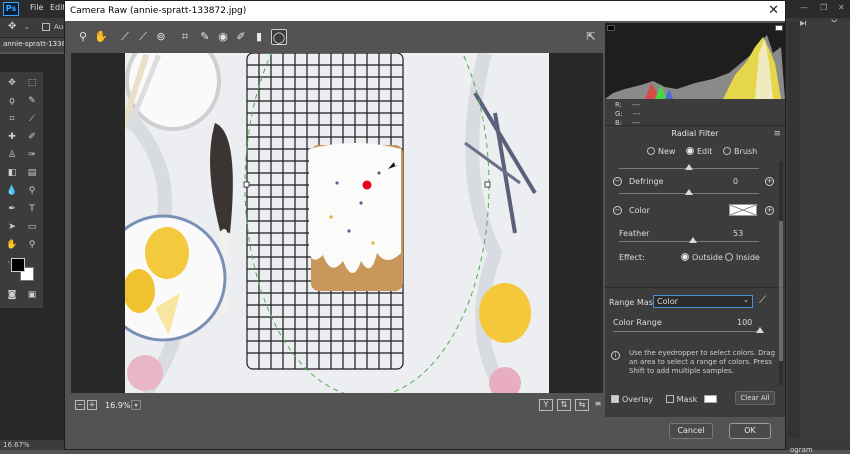 This screenshot has width=850, height=454. Describe the element at coordinates (143, 37) in the screenshot. I see `color-sampler-tool-icon: ⟋` at that location.